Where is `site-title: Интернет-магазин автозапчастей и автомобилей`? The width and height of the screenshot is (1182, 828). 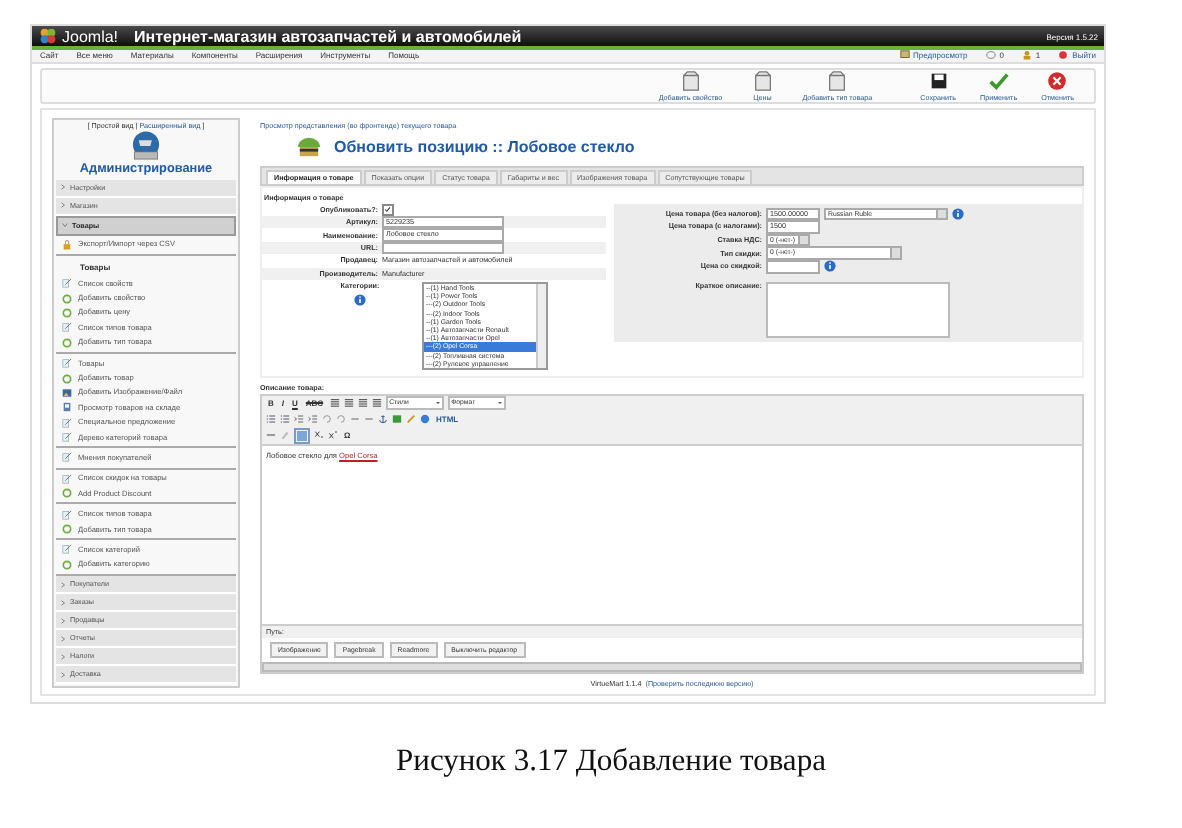
site-title: Интернет-магазин автозапчастей и автомобилей is located at coordinates (329, 36).